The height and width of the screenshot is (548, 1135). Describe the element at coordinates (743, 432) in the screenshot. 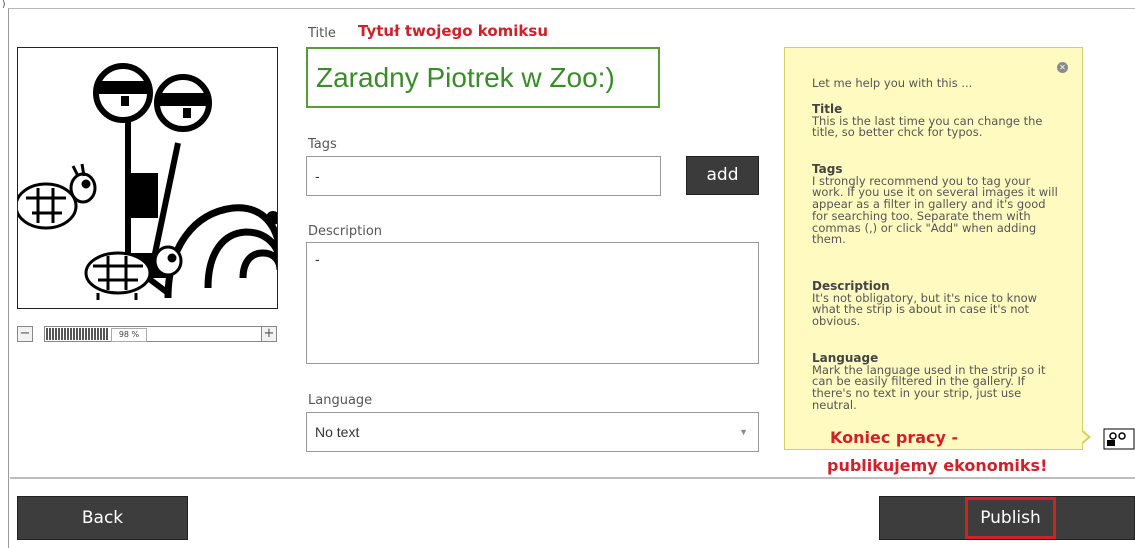

I see `chevron-down-icon: ▼` at that location.